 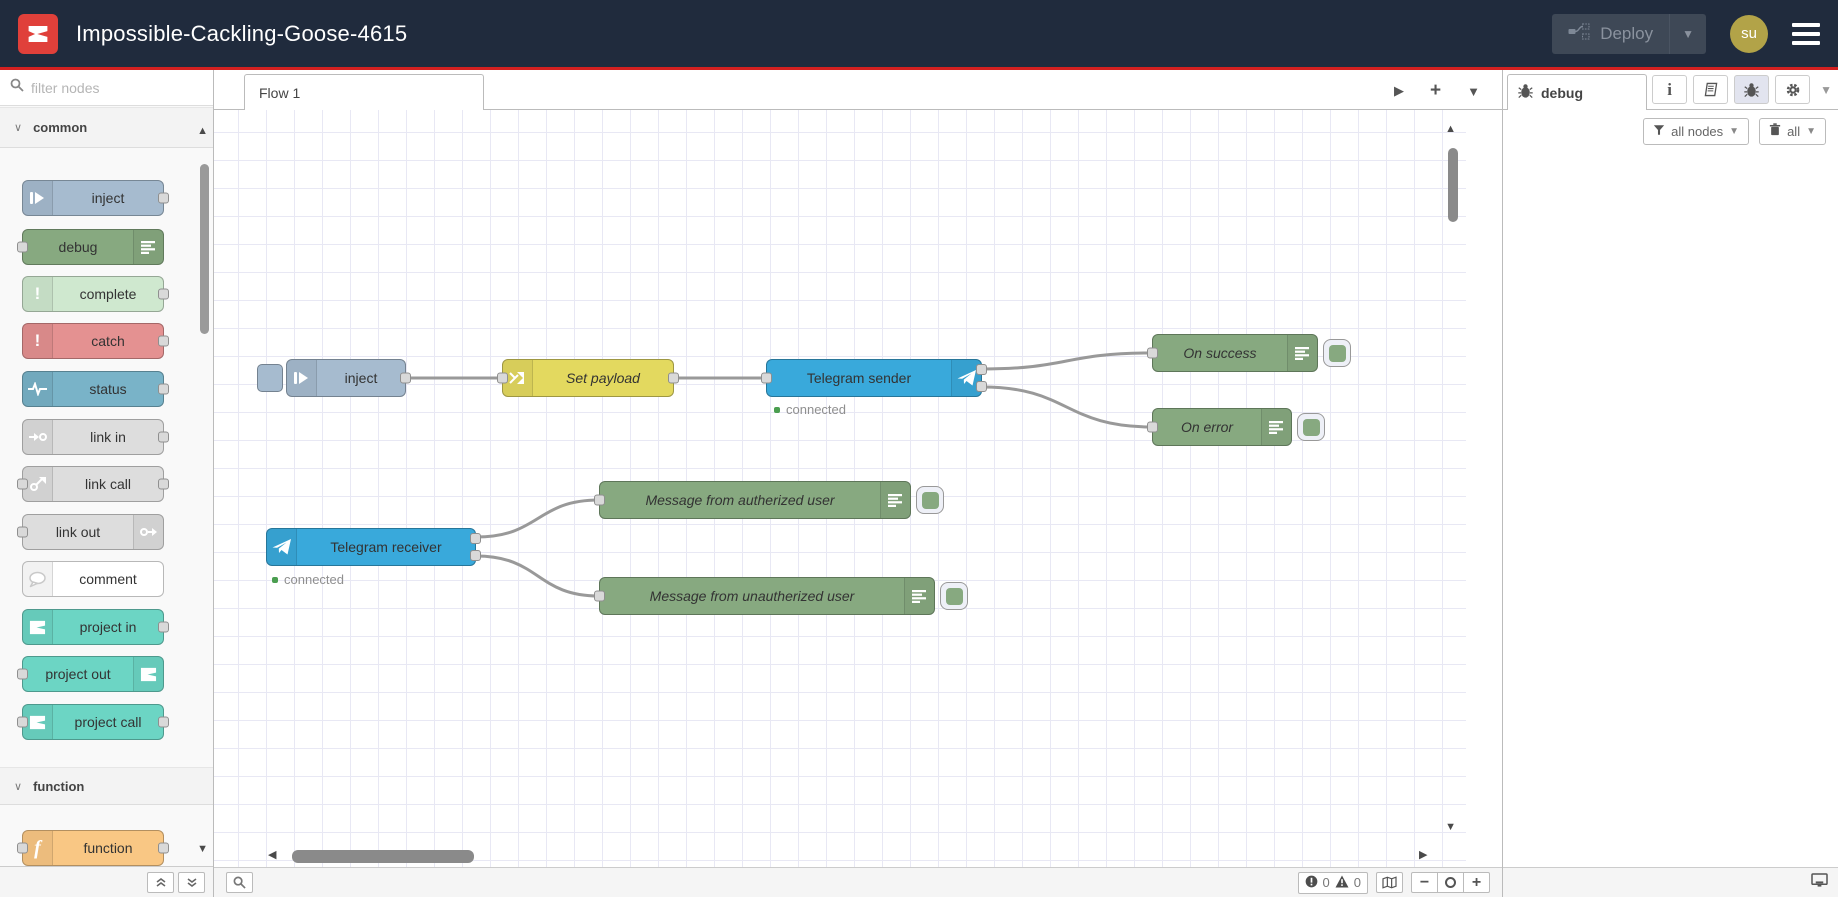 I want to click on help-tab-button, so click(x=1711, y=89).